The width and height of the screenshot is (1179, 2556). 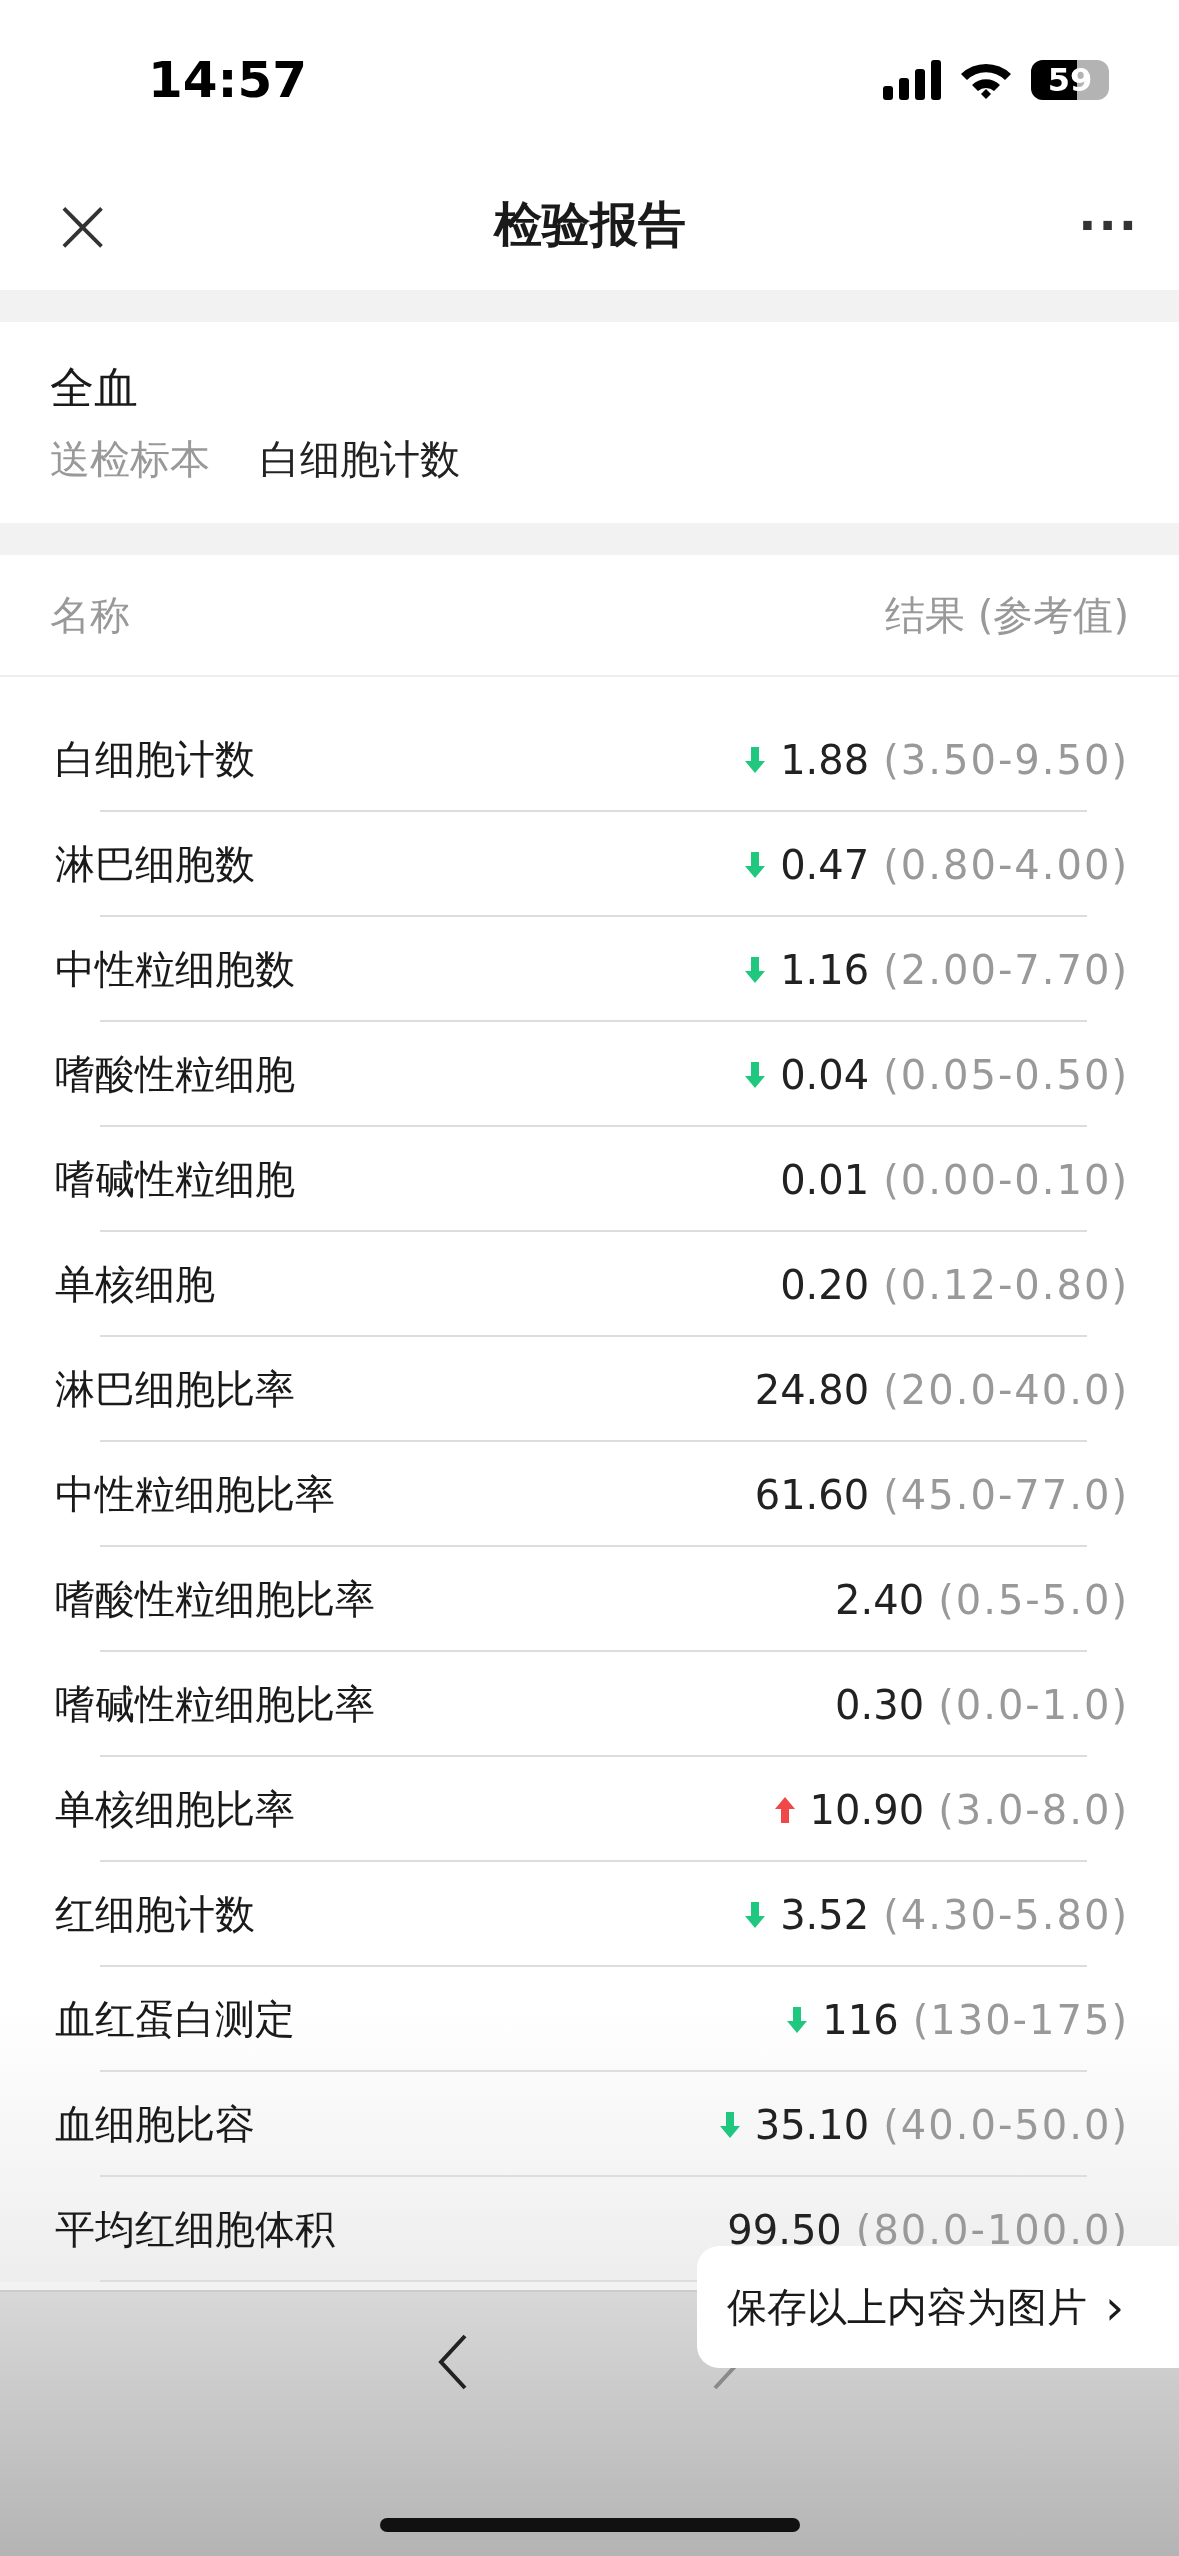 I want to click on reference-range: (4.30-5.80), so click(x=1006, y=1914).